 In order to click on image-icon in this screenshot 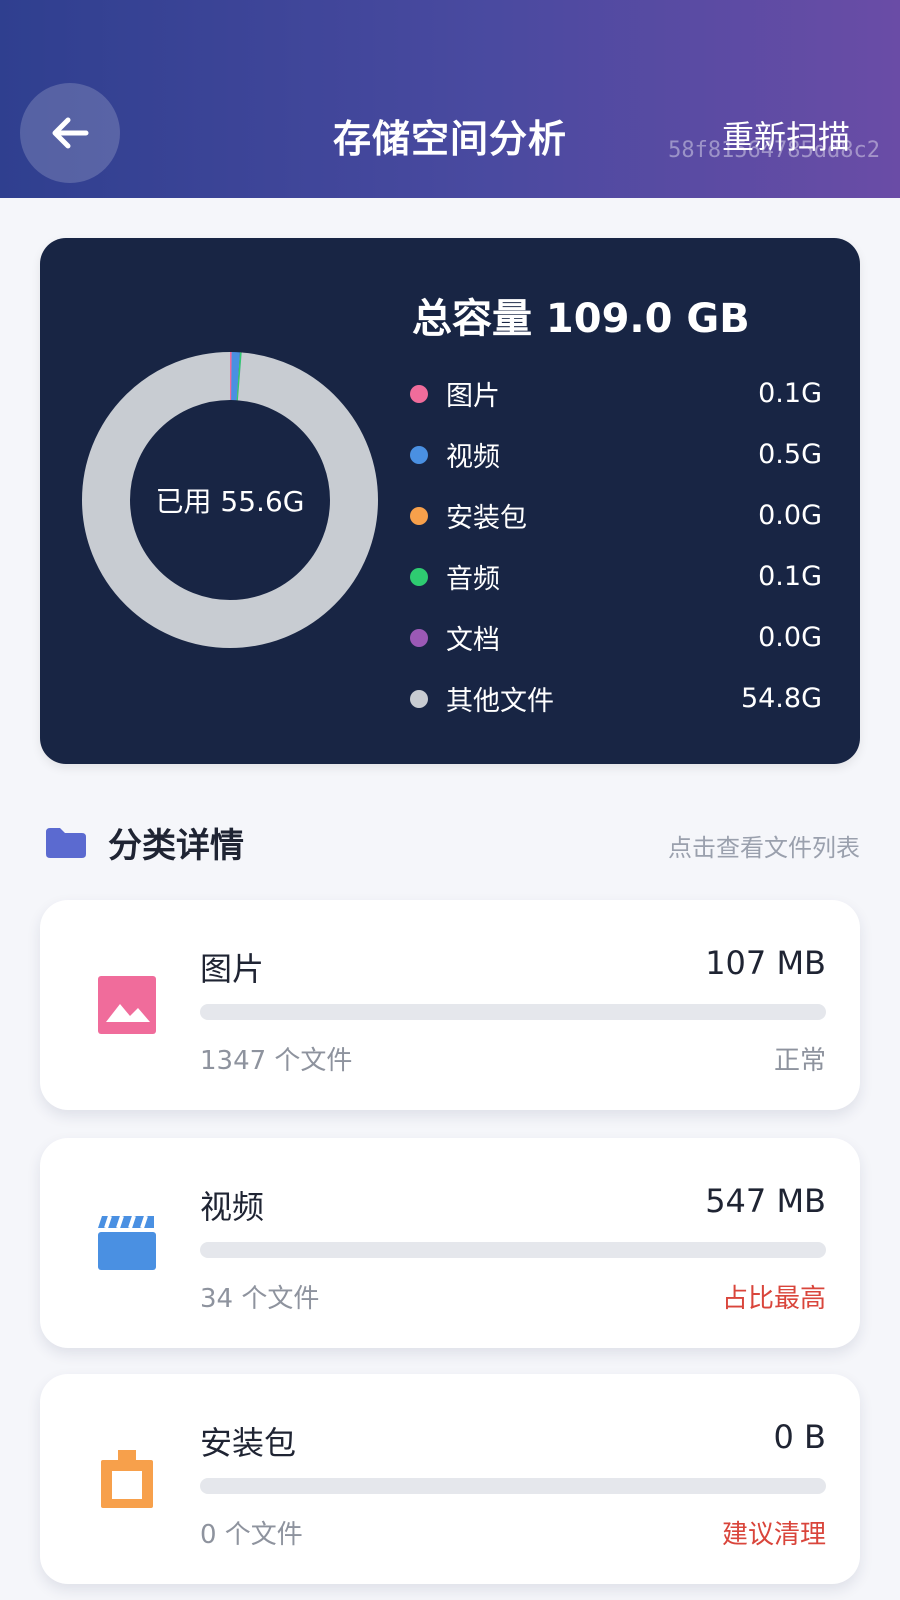, I will do `click(127, 1005)`.